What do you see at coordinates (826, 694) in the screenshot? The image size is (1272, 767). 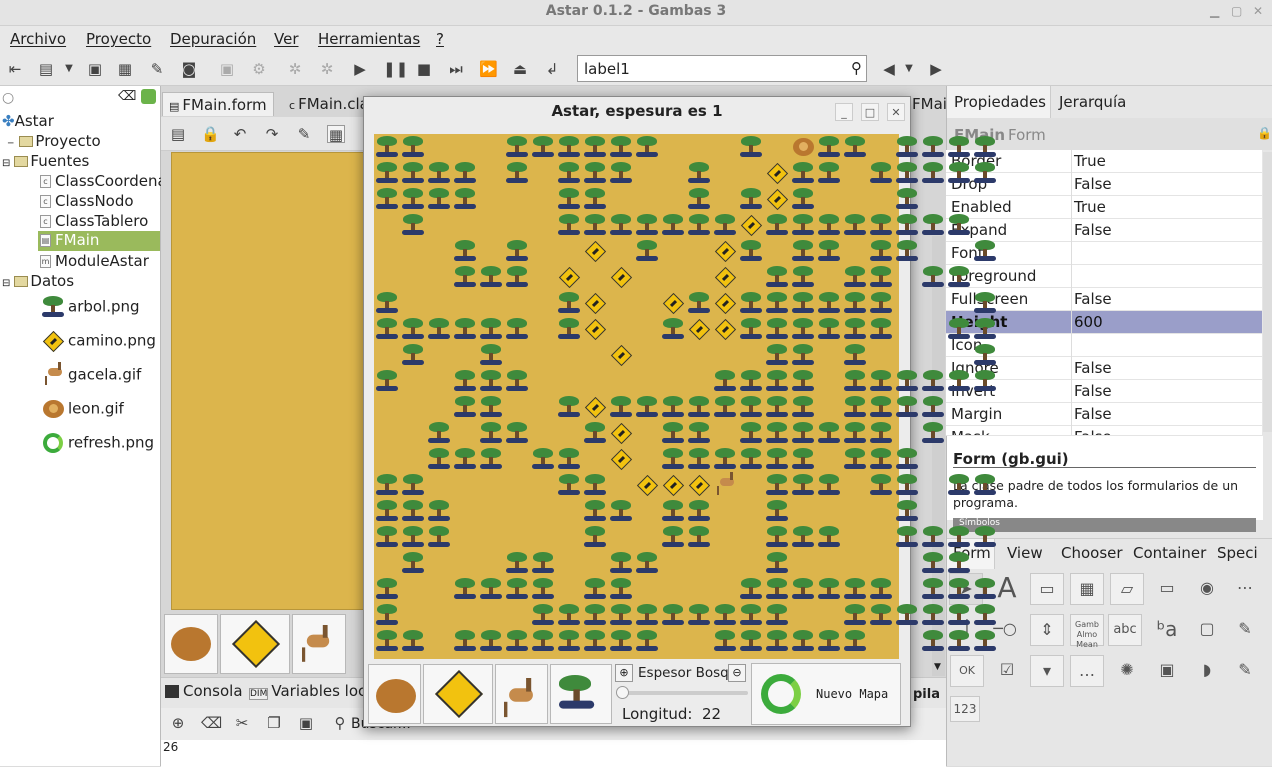 I see `nuevo-mapa-button: Nuevo Mapa` at bounding box center [826, 694].